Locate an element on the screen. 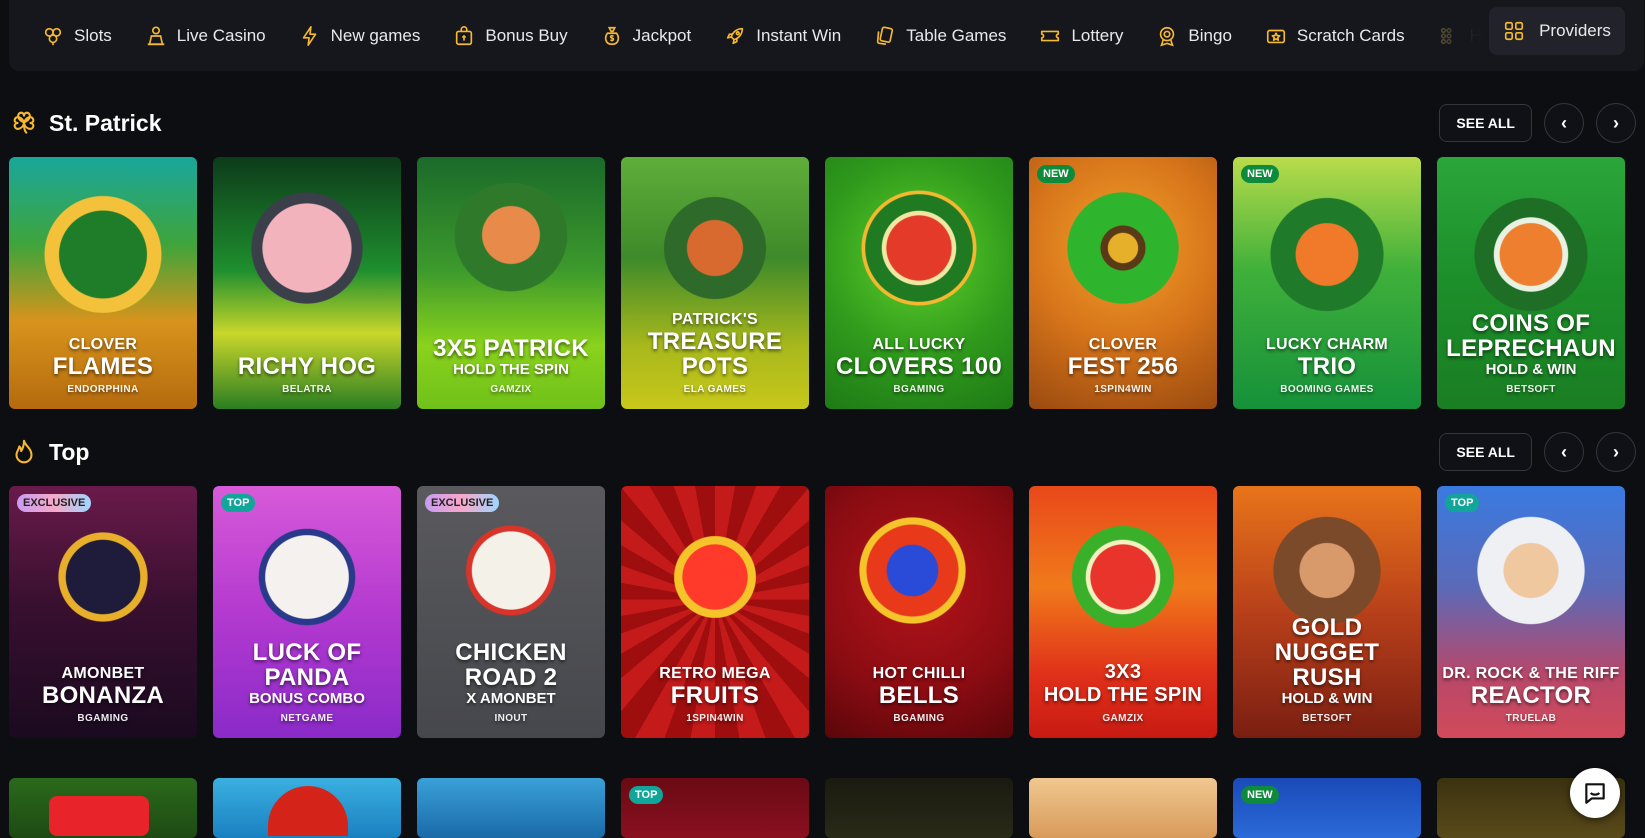 The width and height of the screenshot is (1645, 838). nav-item-label: Instant Win is located at coordinates (799, 35).